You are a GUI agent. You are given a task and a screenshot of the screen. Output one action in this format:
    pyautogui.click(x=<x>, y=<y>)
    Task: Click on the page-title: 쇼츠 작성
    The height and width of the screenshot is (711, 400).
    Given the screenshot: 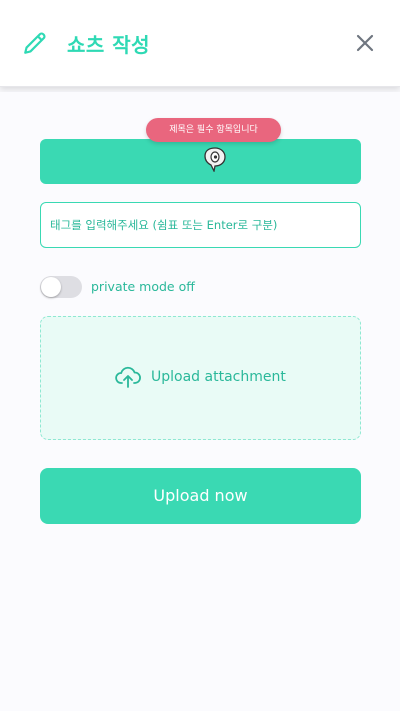 What is the action you would take?
    pyautogui.click(x=109, y=45)
    